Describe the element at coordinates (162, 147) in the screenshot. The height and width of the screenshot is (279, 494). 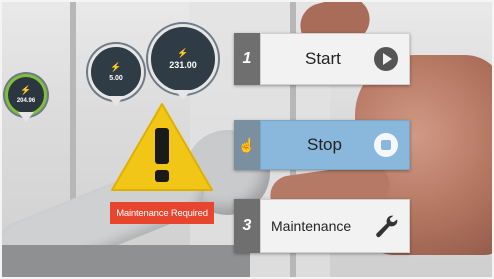
I see `warning-icon` at that location.